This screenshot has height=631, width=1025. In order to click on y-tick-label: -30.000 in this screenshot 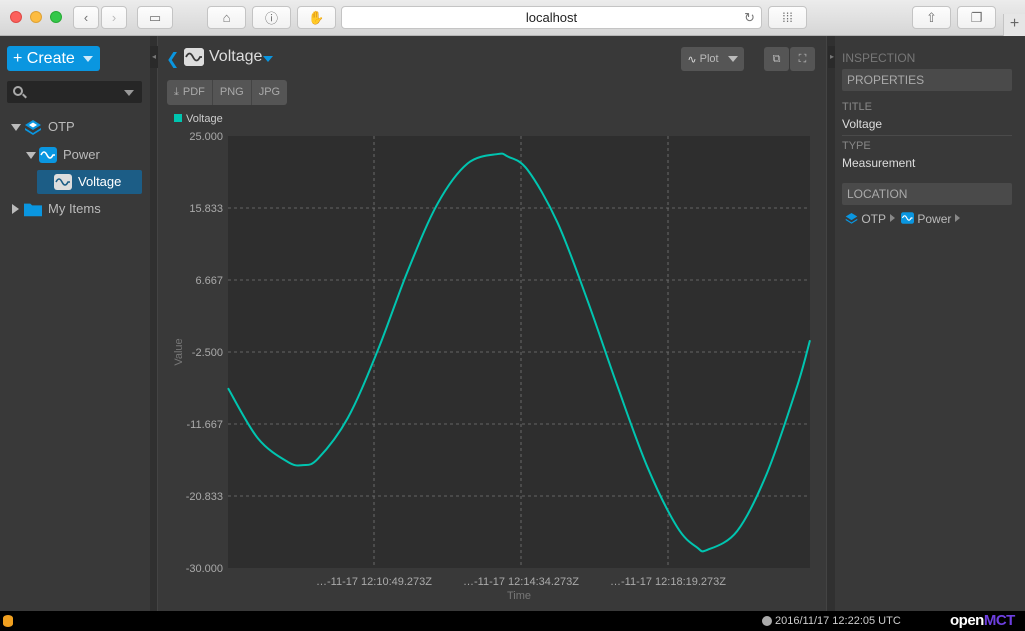, I will do `click(204, 569)`.